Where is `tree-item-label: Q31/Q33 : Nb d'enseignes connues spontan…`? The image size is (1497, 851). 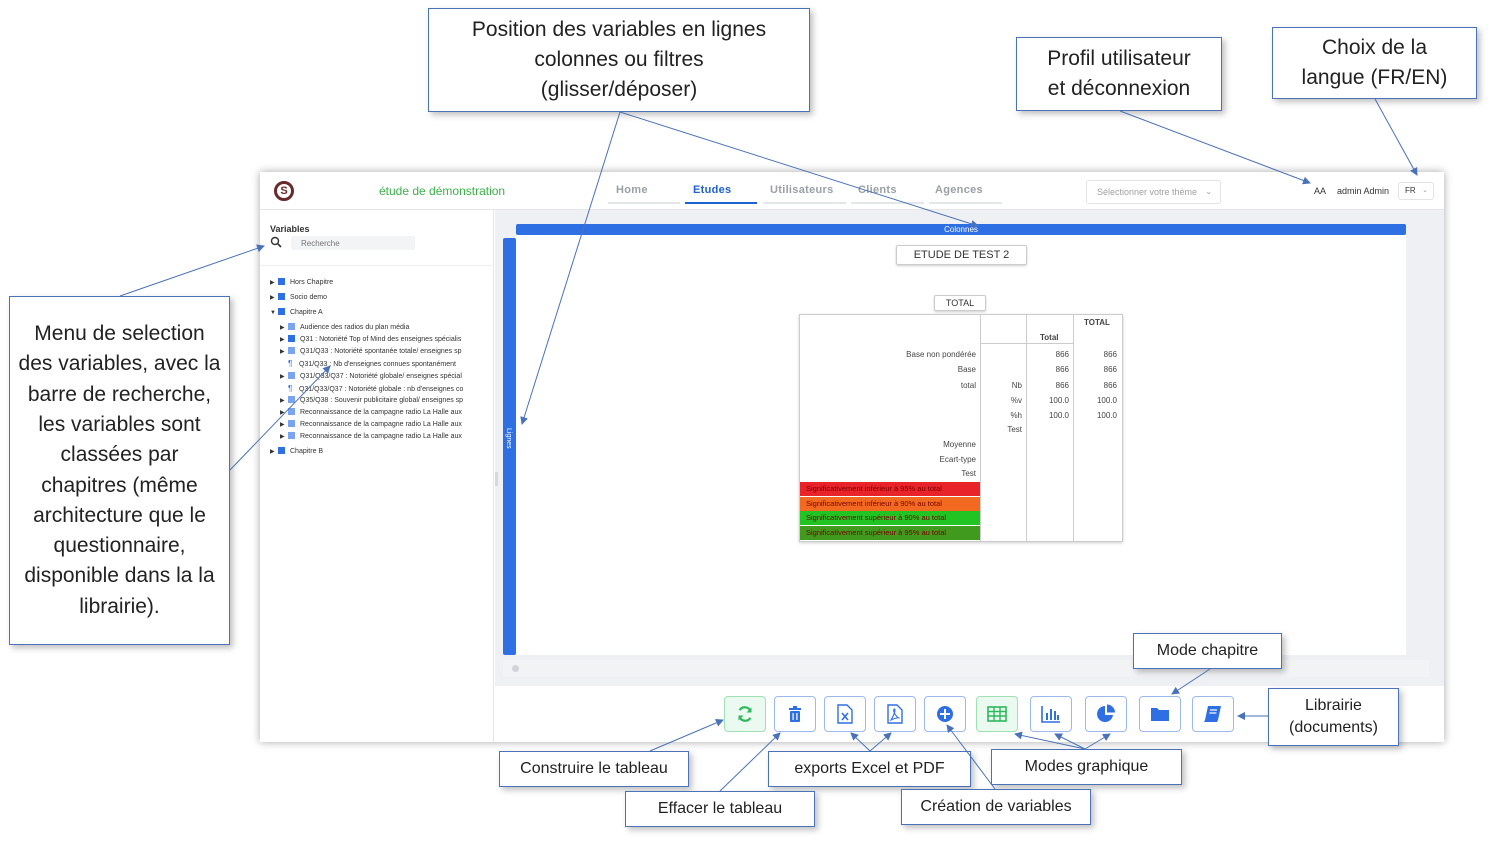
tree-item-label: Q31/Q33 : Nb d'enseignes connues spontan… is located at coordinates (377, 364).